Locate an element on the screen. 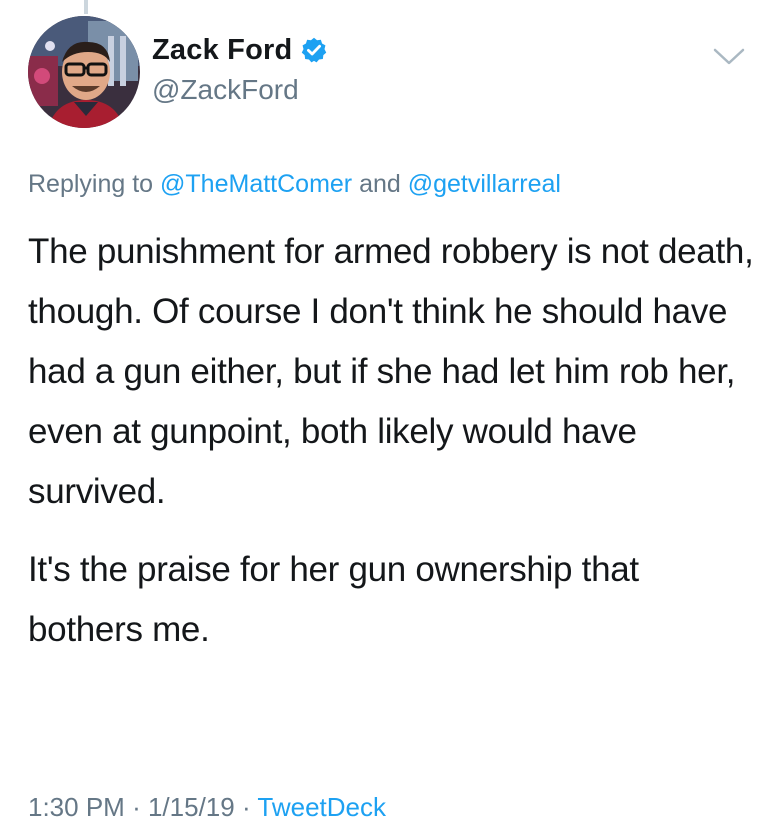 The width and height of the screenshot is (772, 838). tweet-source-link: TweetDeck is located at coordinates (321, 807).